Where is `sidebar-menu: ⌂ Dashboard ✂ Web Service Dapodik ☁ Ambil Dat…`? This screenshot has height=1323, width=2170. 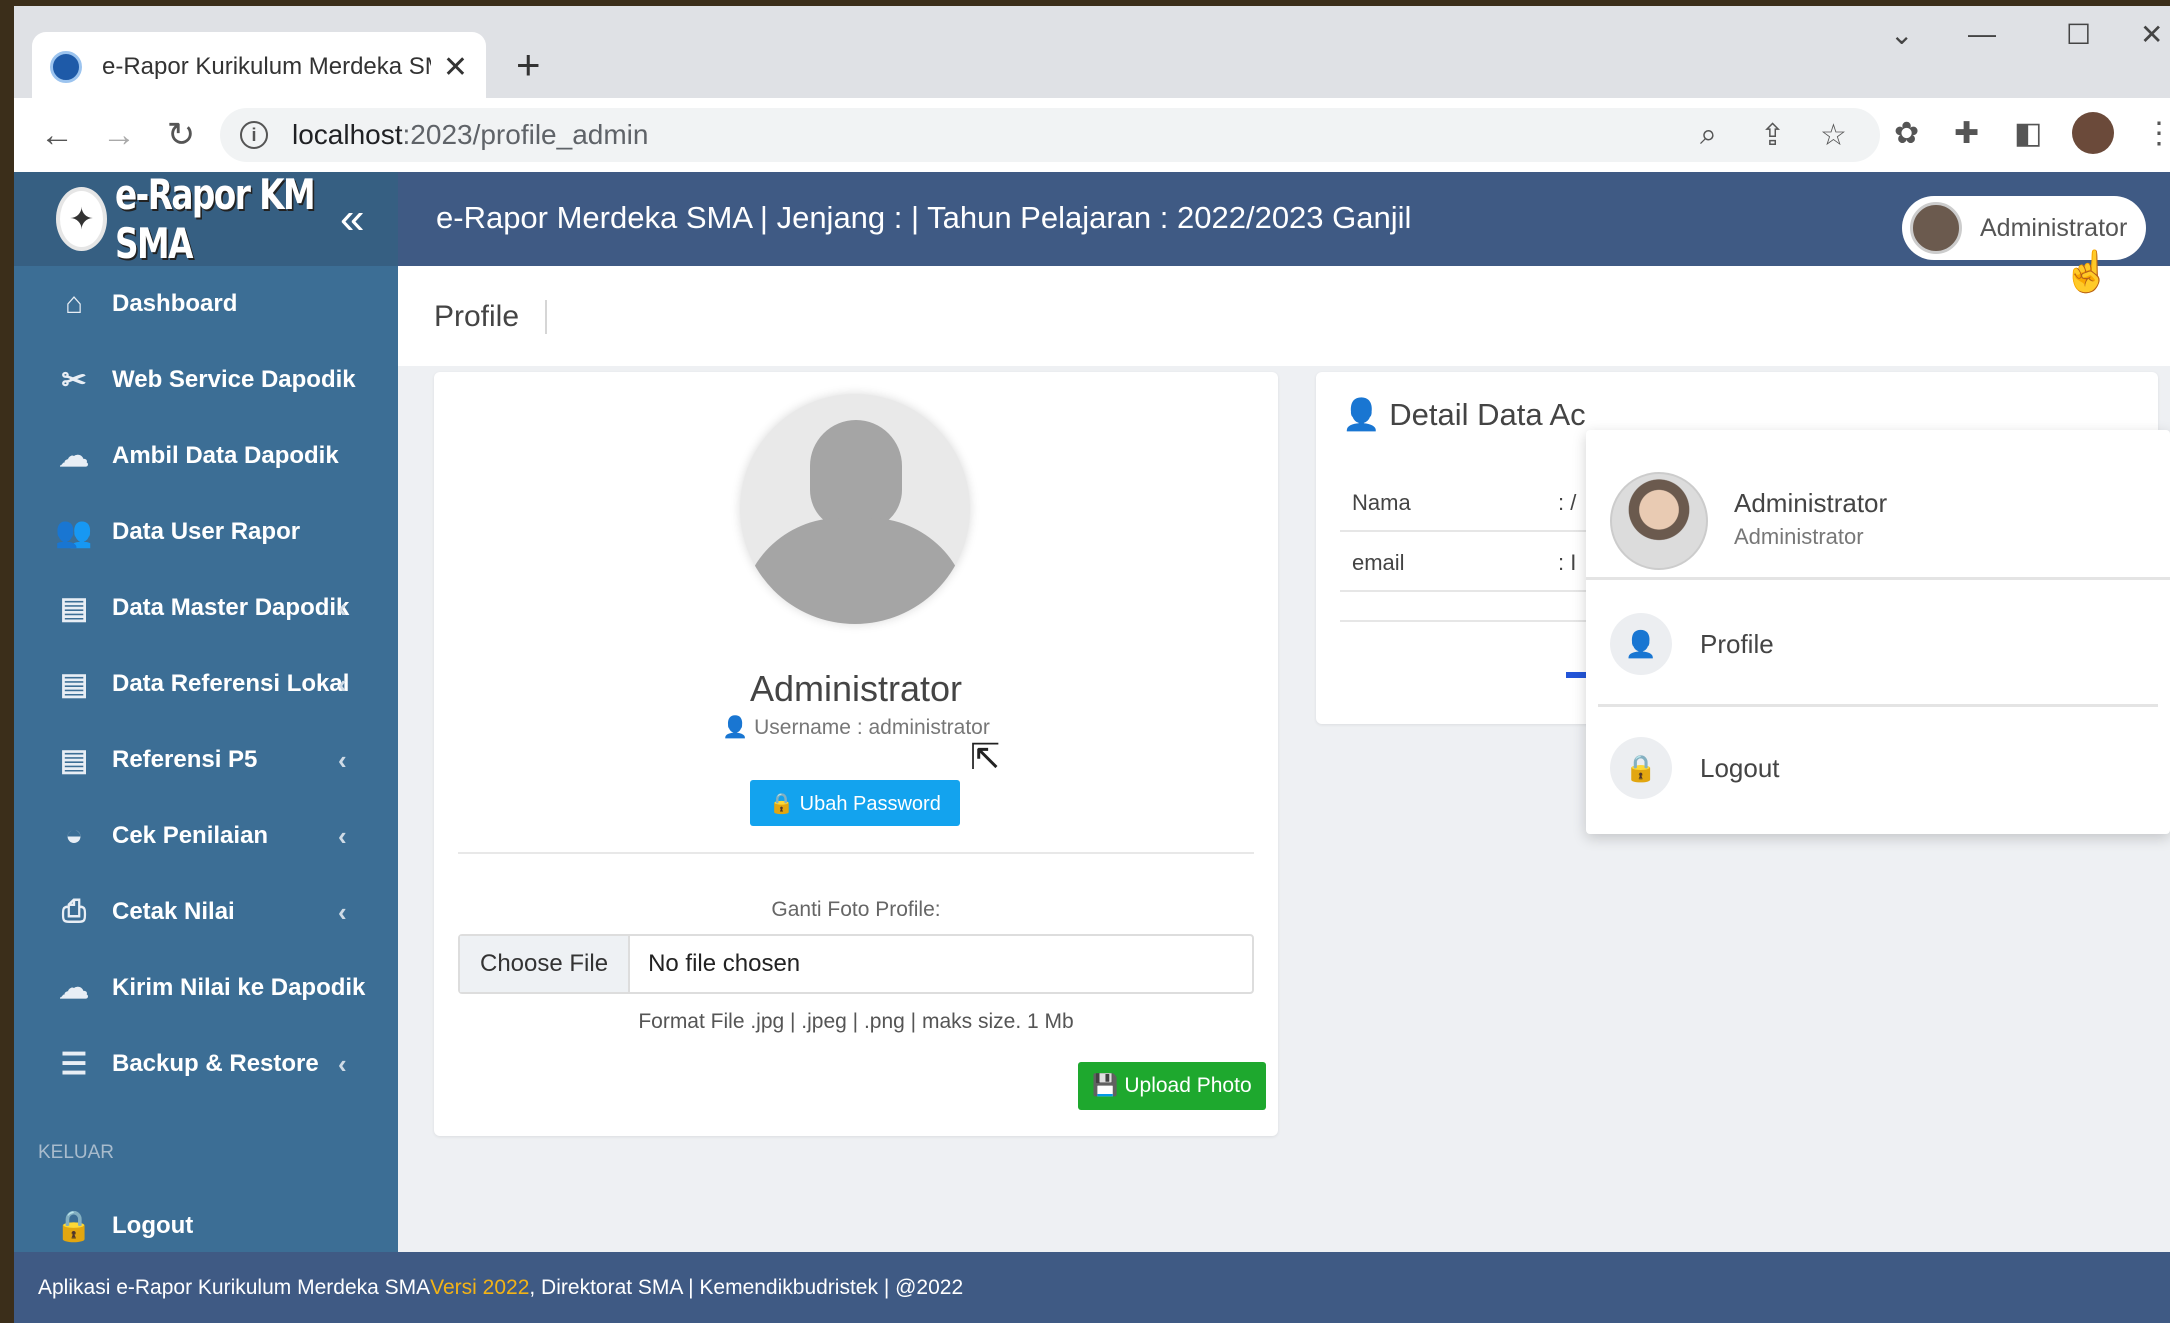 sidebar-menu: ⌂ Dashboard ✂ Web Service Dapodik ☁ Ambil Dat… is located at coordinates (206, 684).